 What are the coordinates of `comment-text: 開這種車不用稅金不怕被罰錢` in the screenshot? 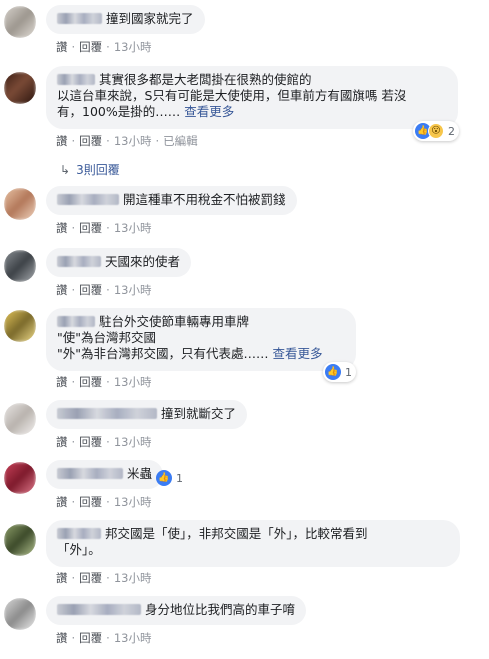 It's located at (204, 199).